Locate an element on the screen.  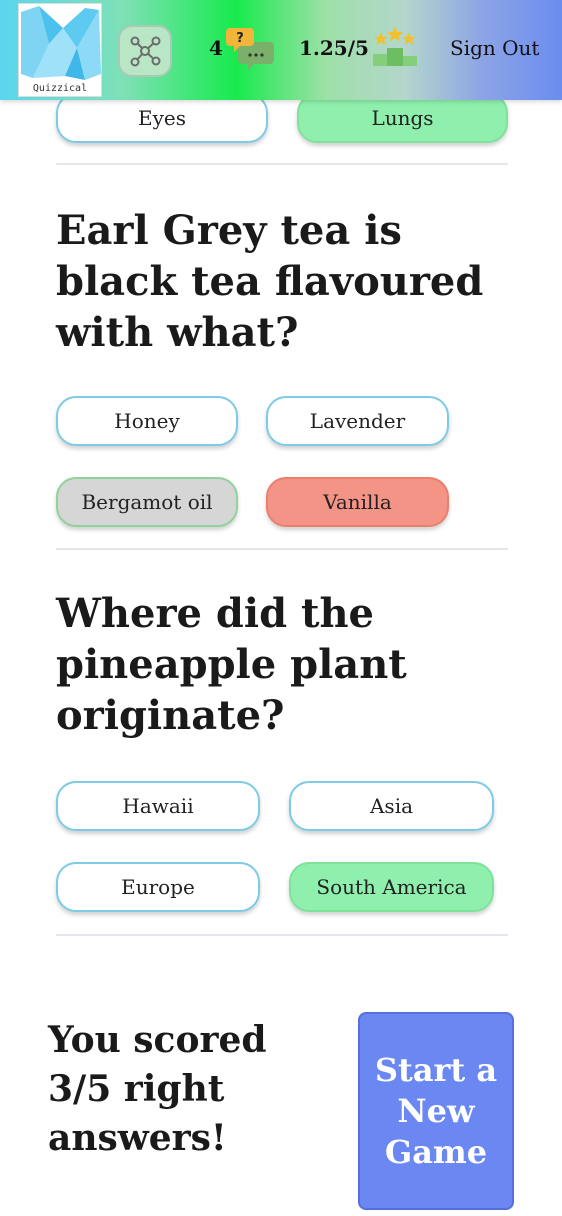
answer-eyes: Eyes is located at coordinates (162, 118).